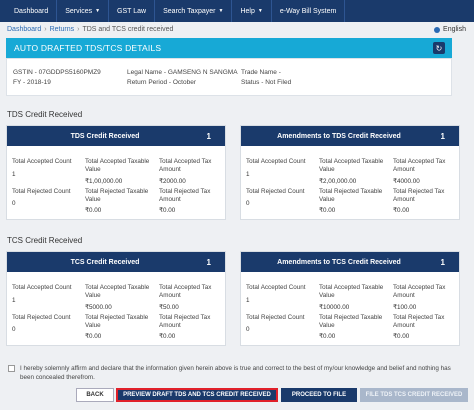  Describe the element at coordinates (414, 395) in the screenshot. I see `file-credit-button: FILE TDS TCS CREDIT RECEIVED` at that location.